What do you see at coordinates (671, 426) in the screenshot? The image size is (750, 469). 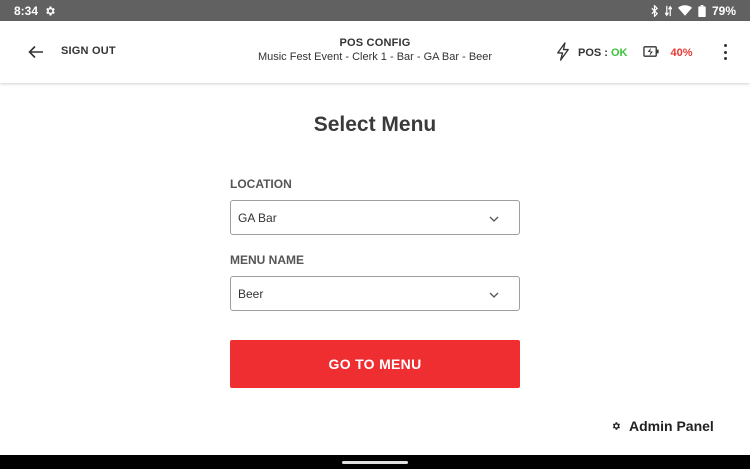 I see `admin-panel-label: Admin Panel` at bounding box center [671, 426].